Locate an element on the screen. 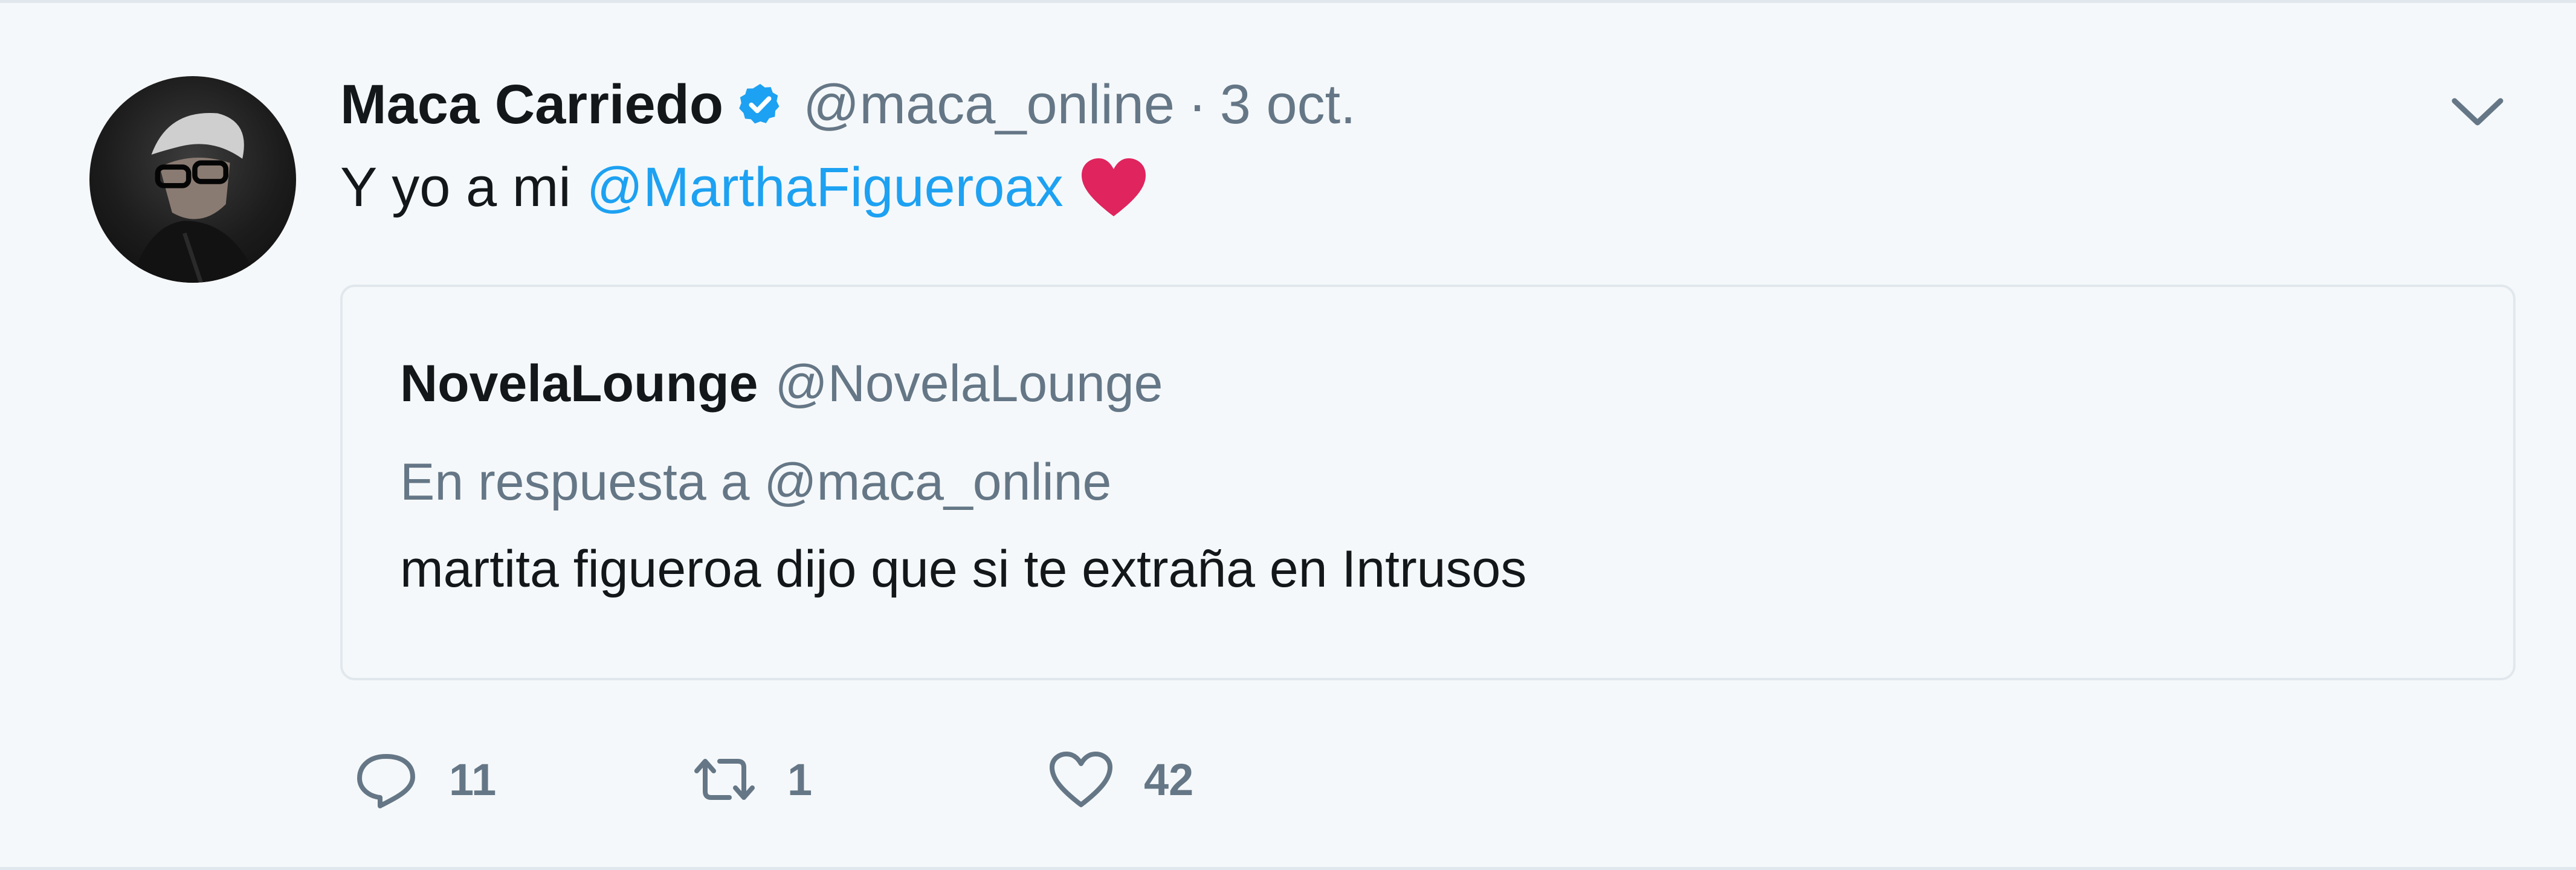 Image resolution: width=2576 pixels, height=870 pixels. avatar is located at coordinates (193, 179).